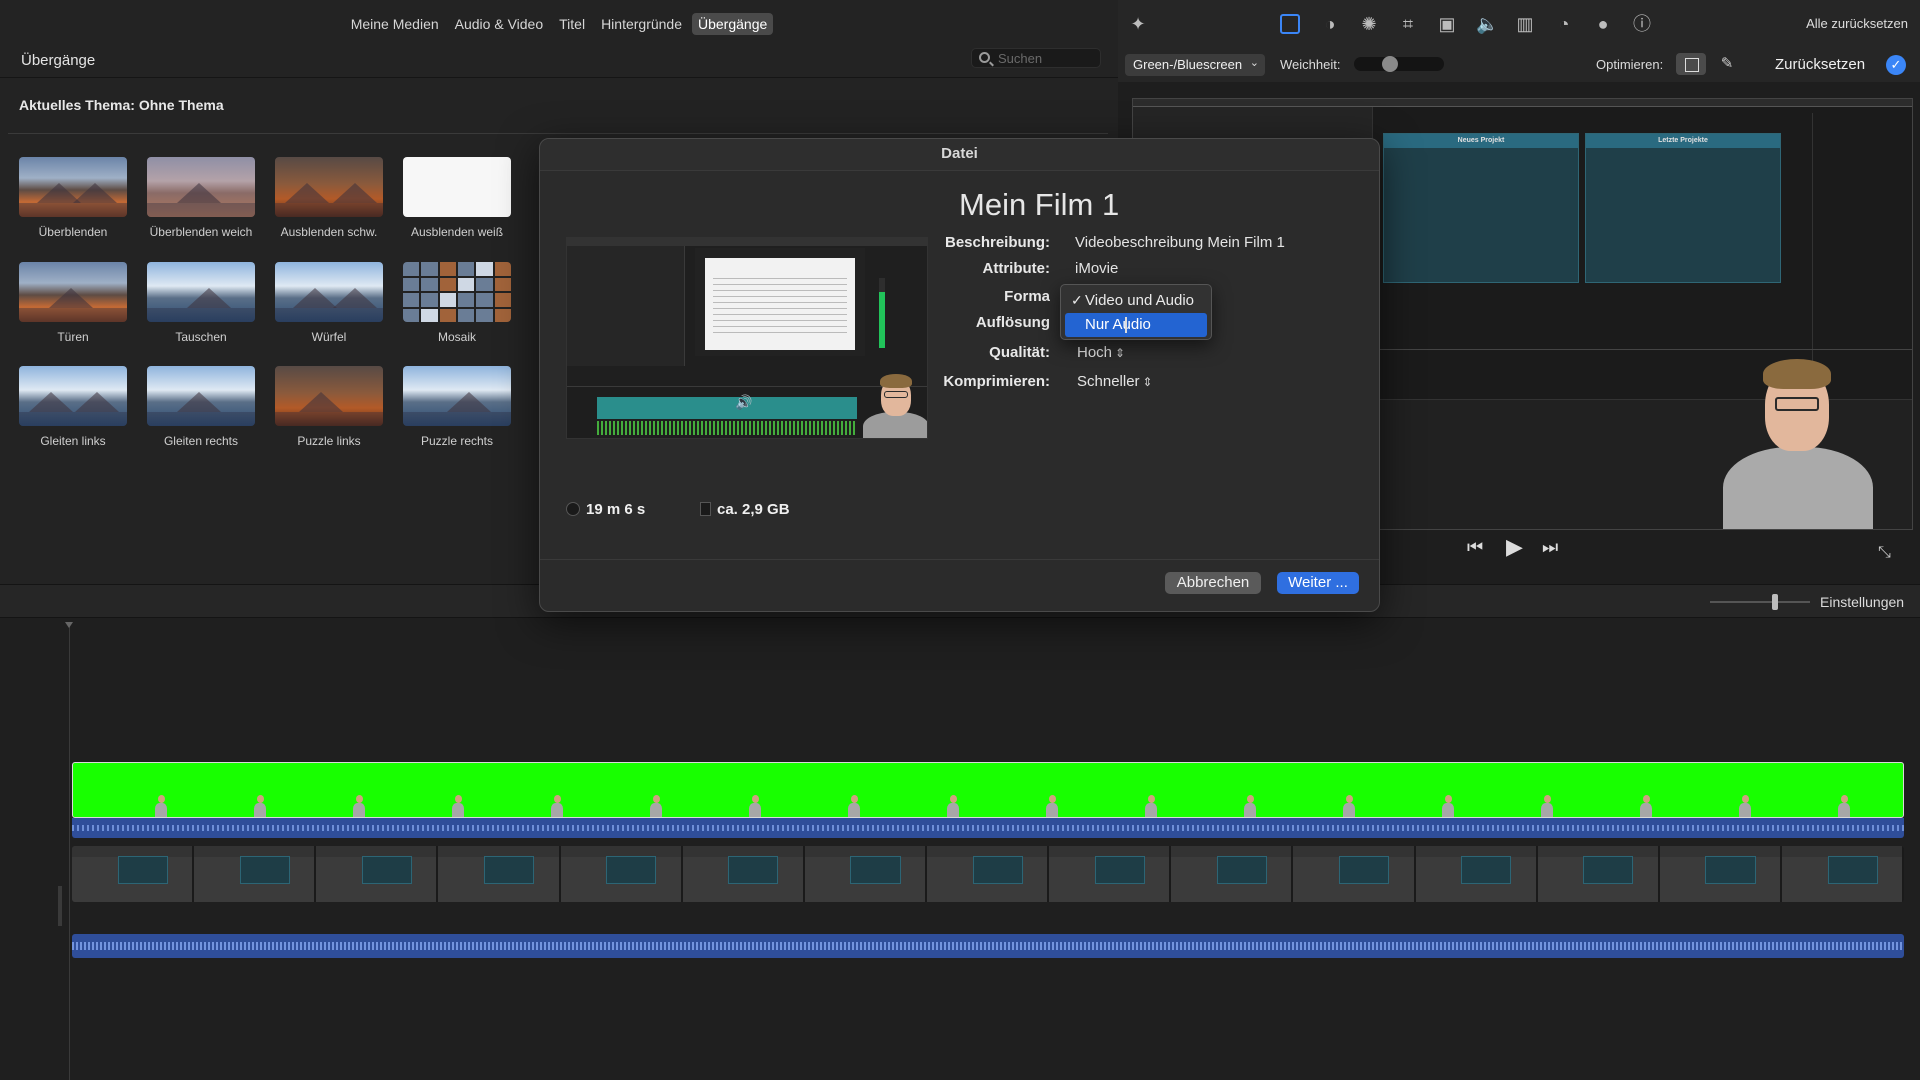 This screenshot has height=1080, width=1920. What do you see at coordinates (1550, 547) in the screenshot?
I see `skip-forward-icon: ⏭` at bounding box center [1550, 547].